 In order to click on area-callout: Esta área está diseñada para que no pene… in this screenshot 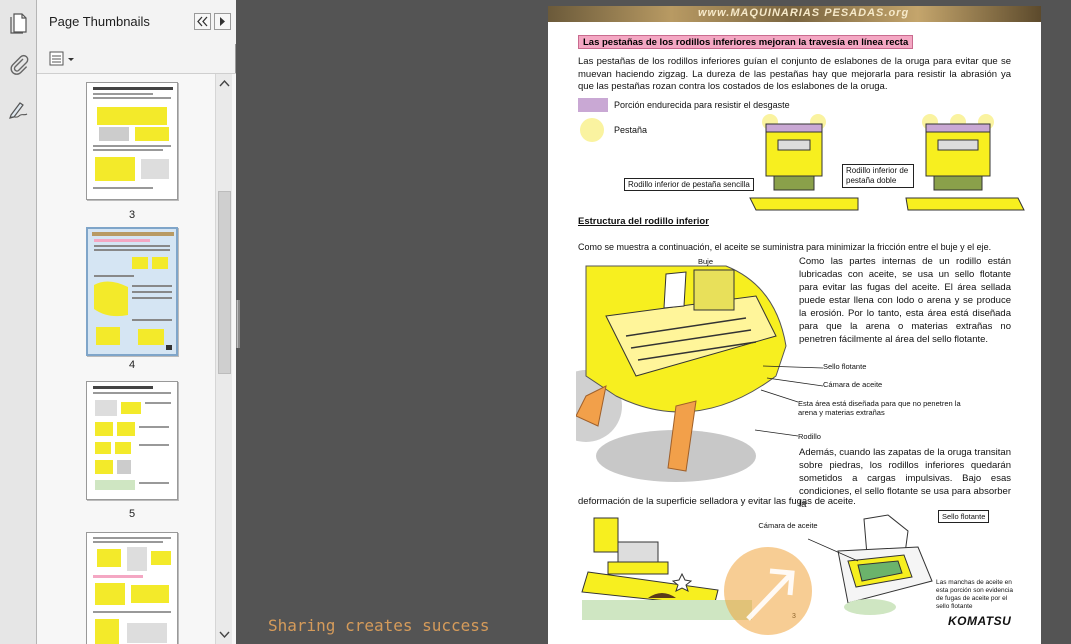, I will do `click(879, 408)`.